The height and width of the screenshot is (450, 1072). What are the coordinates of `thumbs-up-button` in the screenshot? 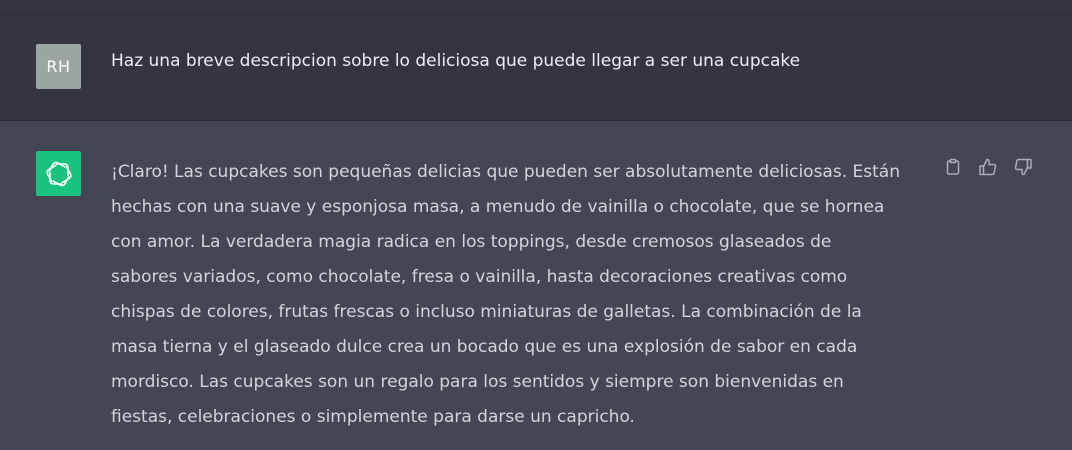 It's located at (988, 167).